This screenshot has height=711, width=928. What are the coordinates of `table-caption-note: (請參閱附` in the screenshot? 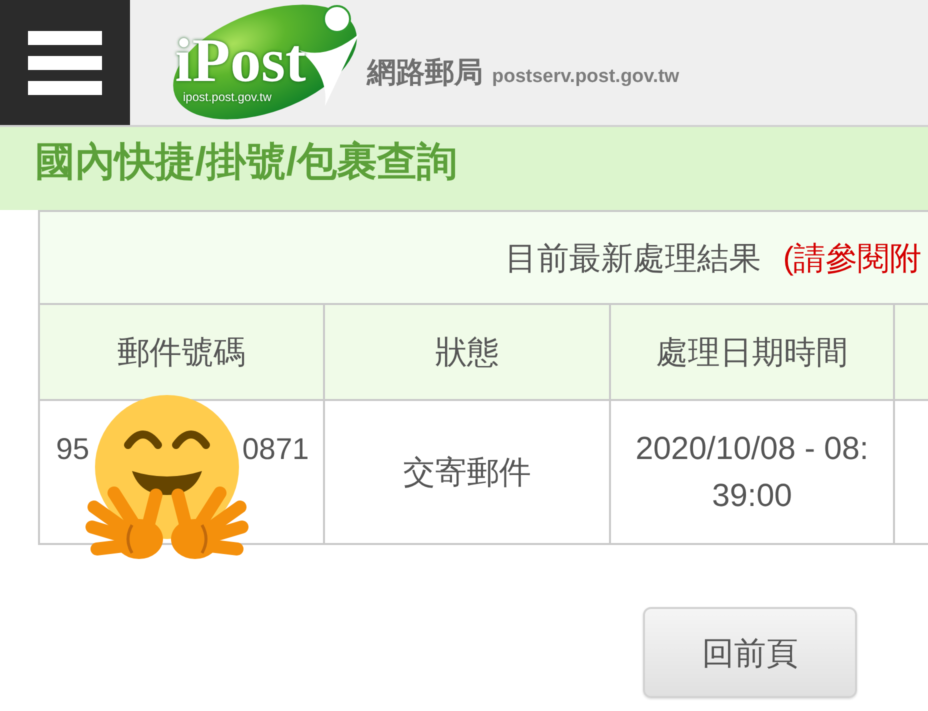 It's located at (852, 258).